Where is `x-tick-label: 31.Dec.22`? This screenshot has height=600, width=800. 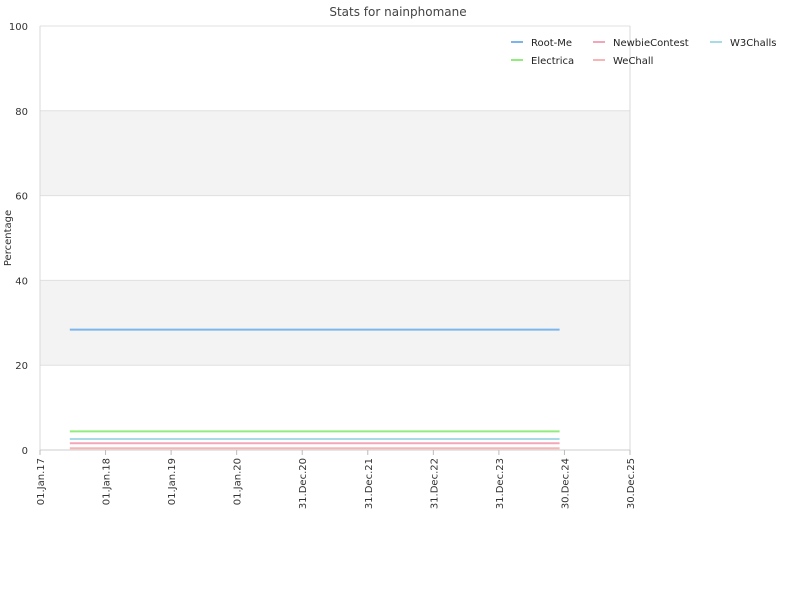
x-tick-label: 31.Dec.22 is located at coordinates (434, 483).